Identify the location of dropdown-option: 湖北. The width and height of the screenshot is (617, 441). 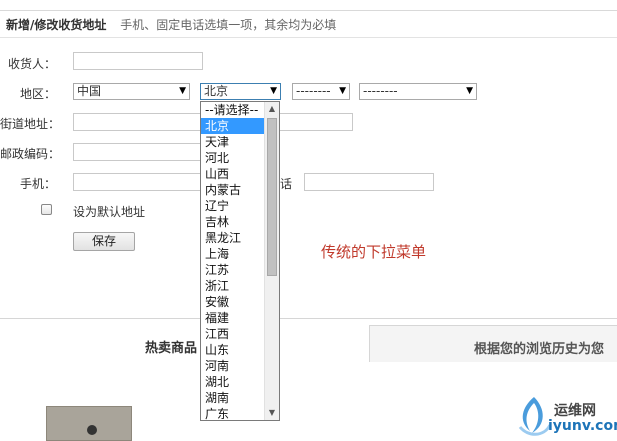
(232, 382).